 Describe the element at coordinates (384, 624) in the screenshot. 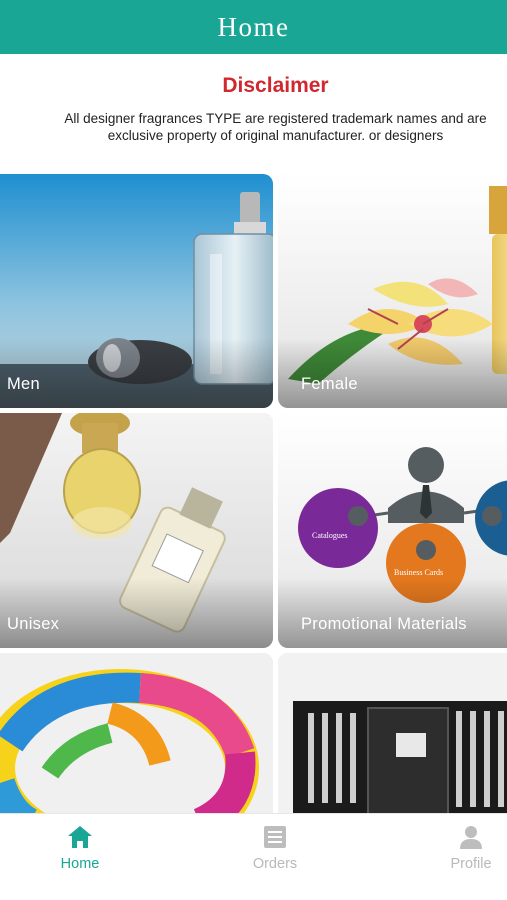

I see `category-label: Promotional Materials` at that location.